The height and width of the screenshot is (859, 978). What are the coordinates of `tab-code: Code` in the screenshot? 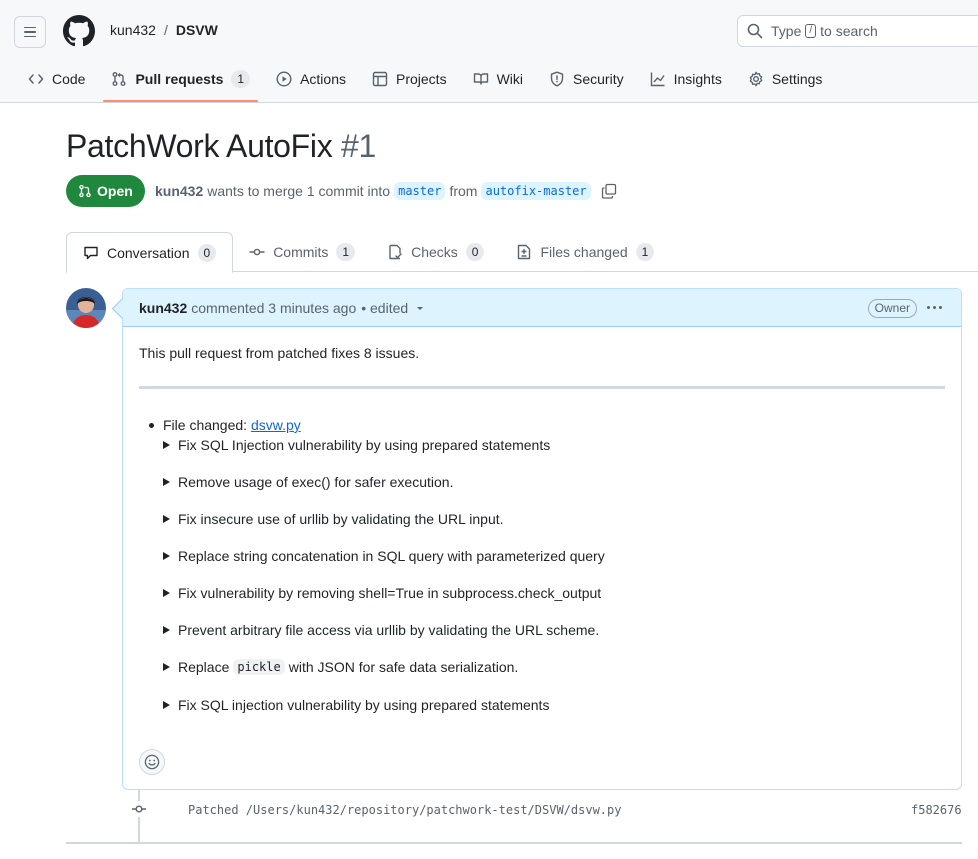 It's located at (56, 79).